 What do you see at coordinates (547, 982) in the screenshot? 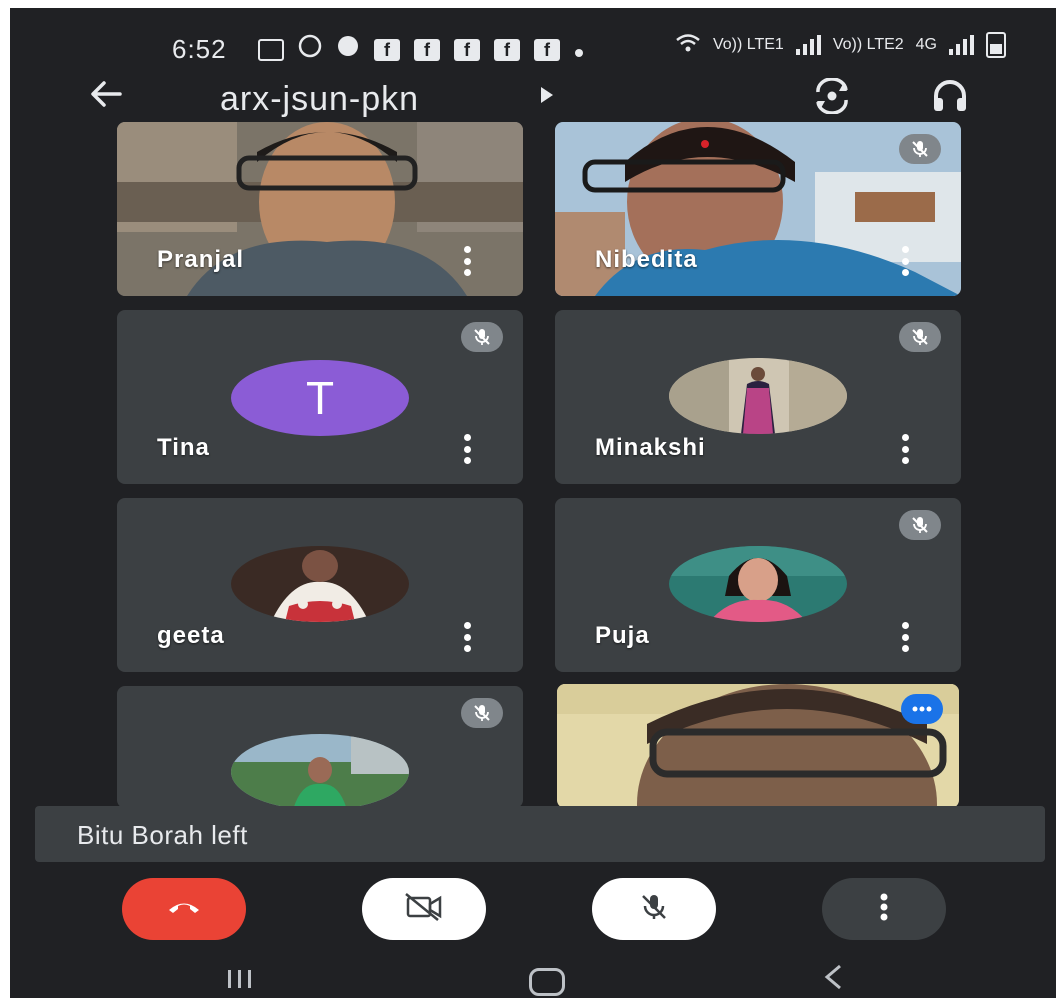
I see `home-icon` at bounding box center [547, 982].